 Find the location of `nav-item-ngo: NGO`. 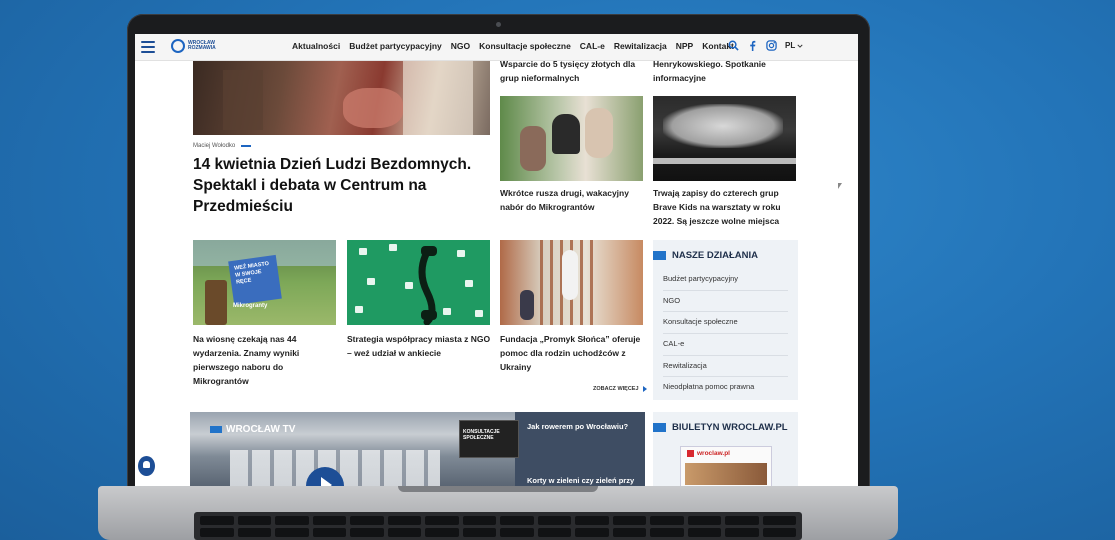

nav-item-ngo: NGO is located at coordinates (460, 46).